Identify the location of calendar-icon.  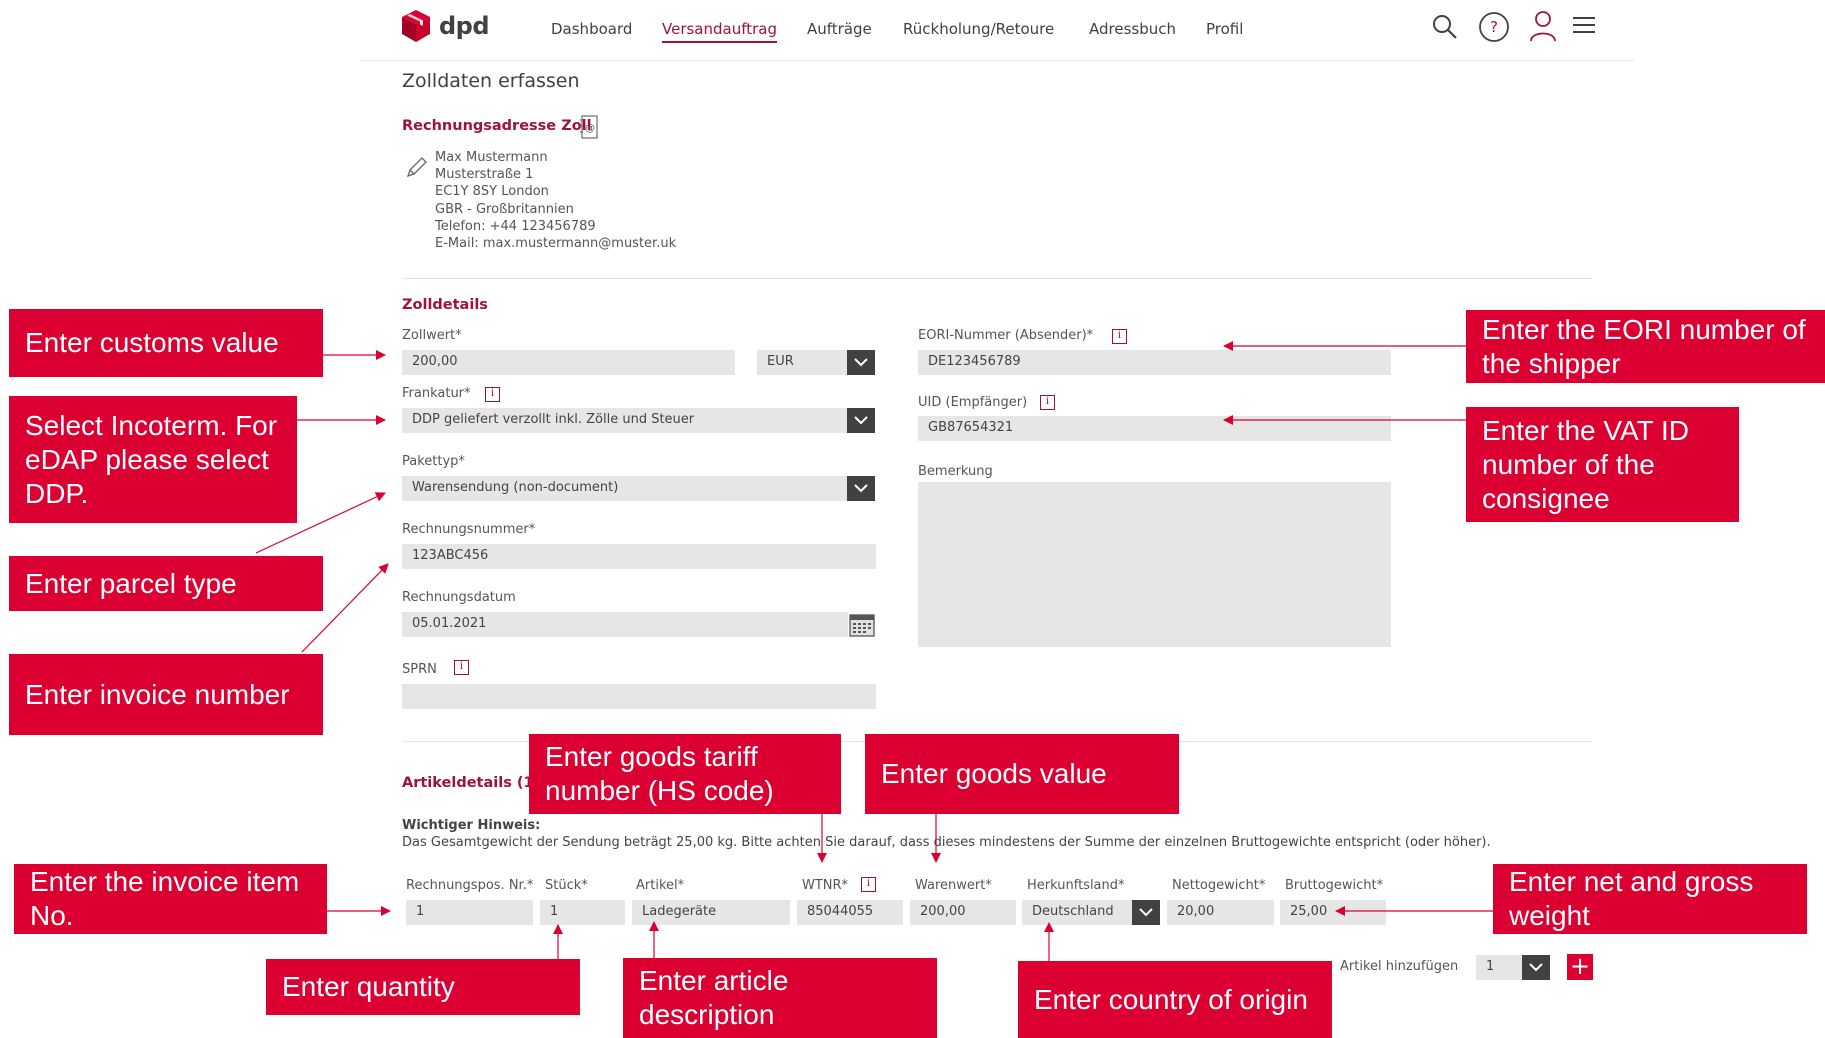
(862, 627).